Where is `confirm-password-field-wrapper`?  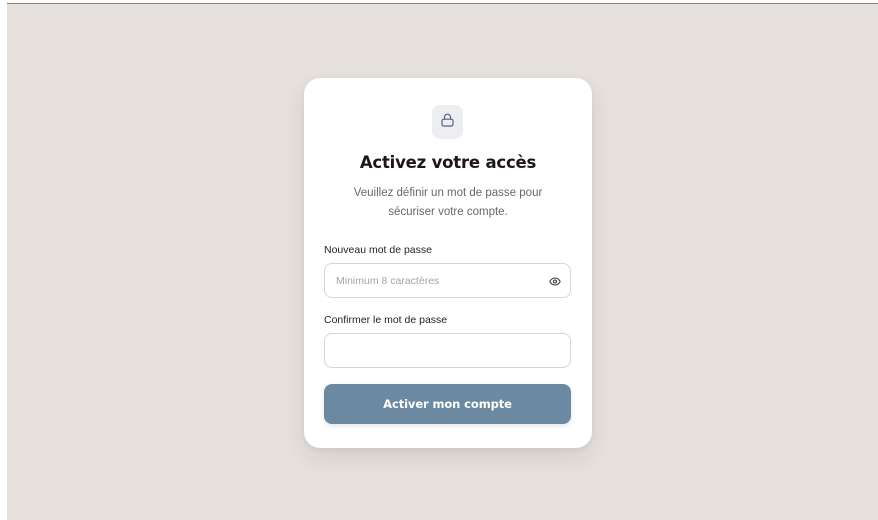 confirm-password-field-wrapper is located at coordinates (447, 350).